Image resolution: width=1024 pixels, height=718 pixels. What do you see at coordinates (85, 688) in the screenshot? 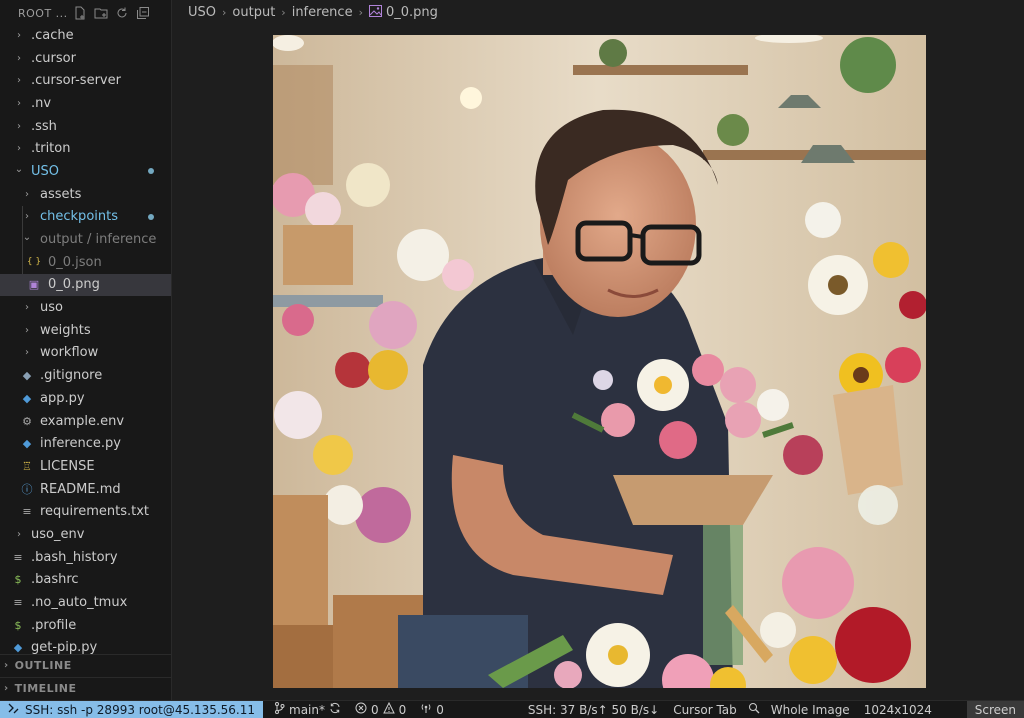
I see `timeline-section: › TIMELINE` at bounding box center [85, 688].